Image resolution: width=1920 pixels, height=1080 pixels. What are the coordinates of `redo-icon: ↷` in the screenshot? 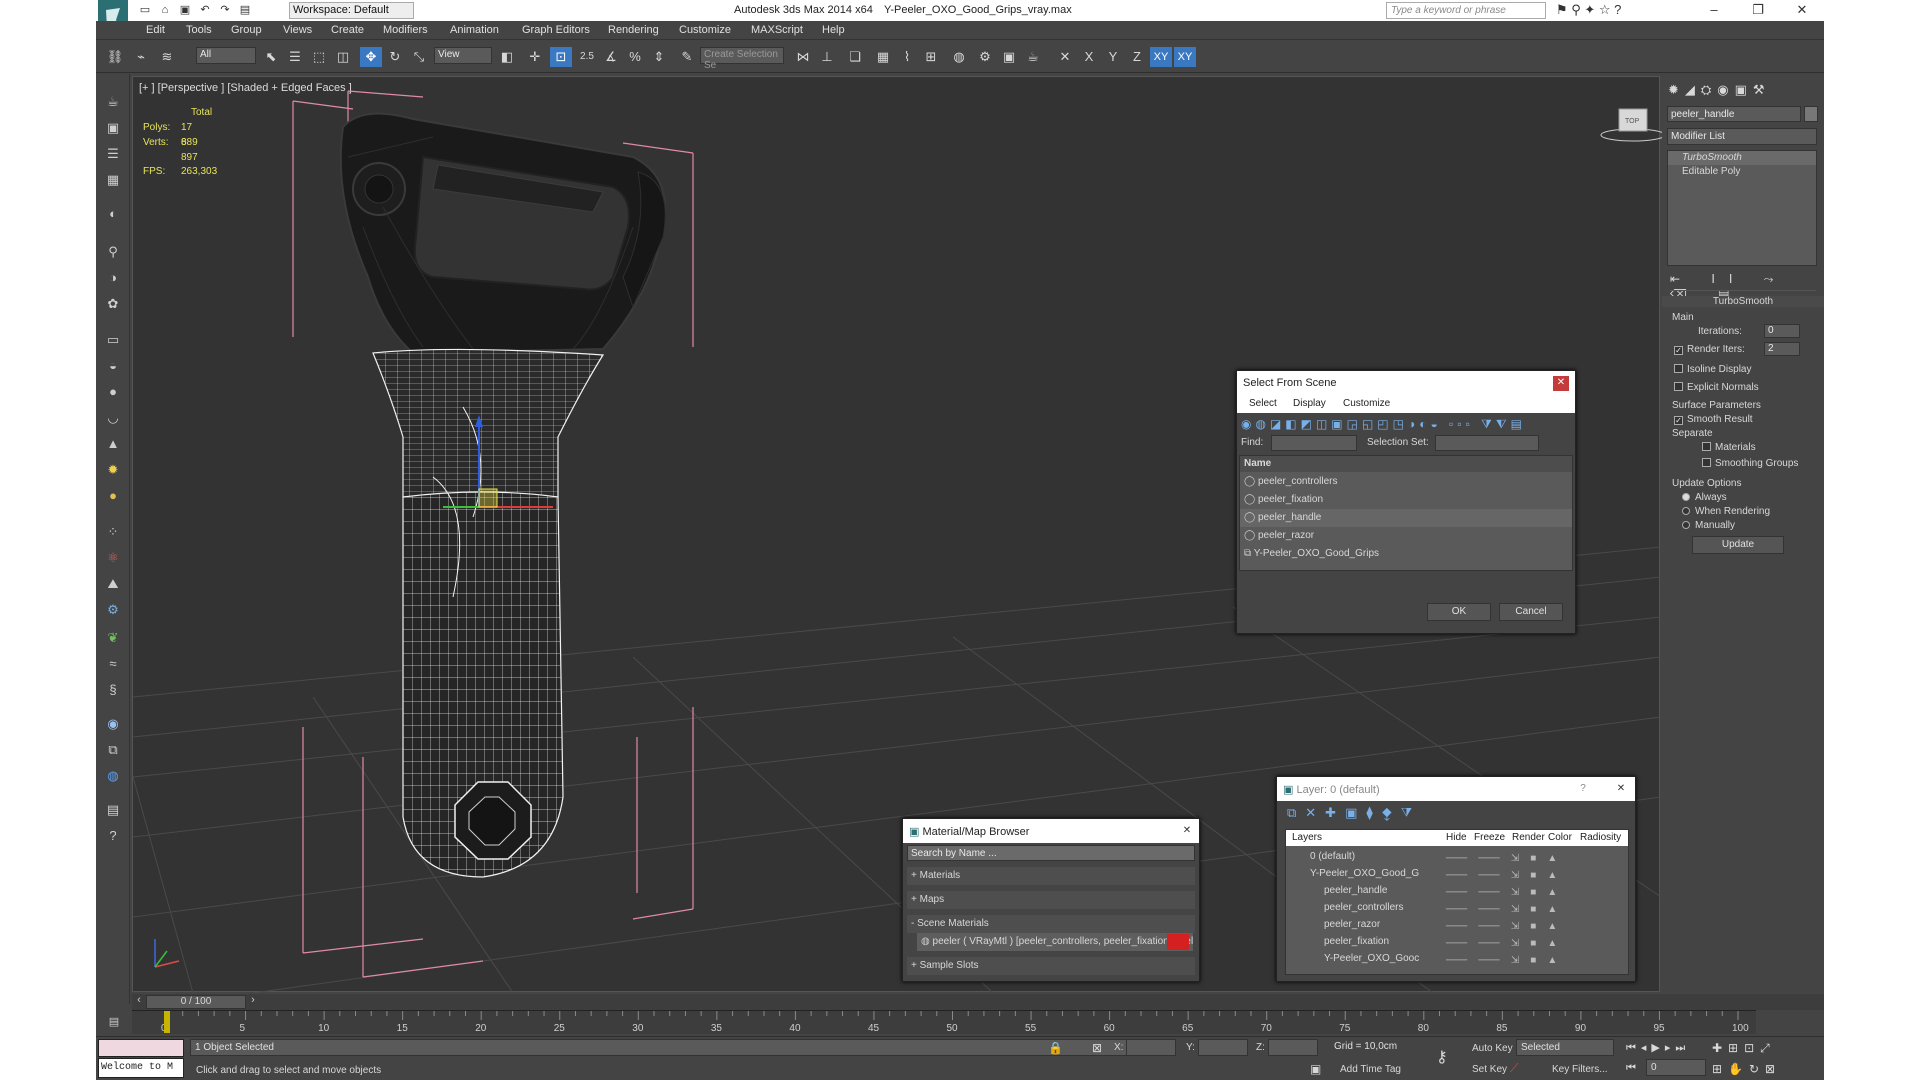 It's located at (225, 10).